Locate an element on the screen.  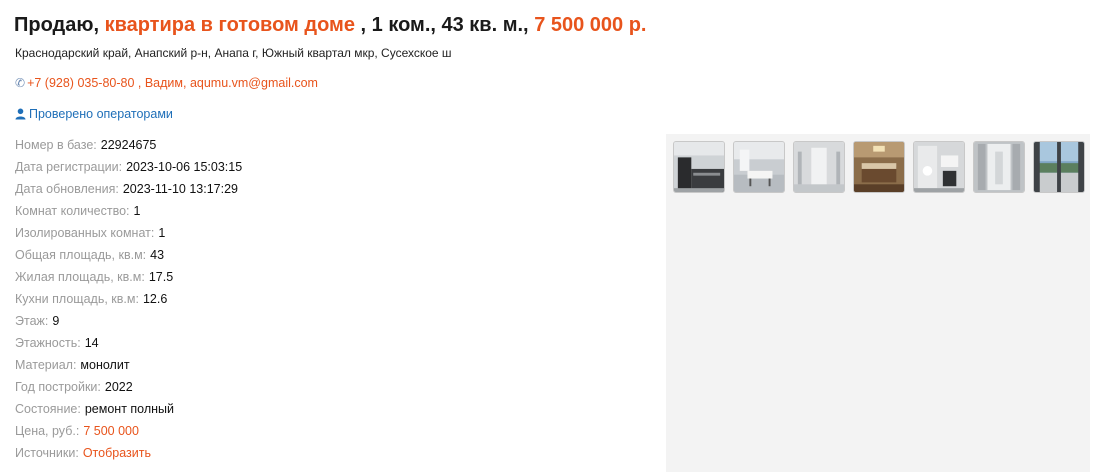
prop-row-living-area: Жилая площадь, кв.м: 17.5 is located at coordinates (128, 277).